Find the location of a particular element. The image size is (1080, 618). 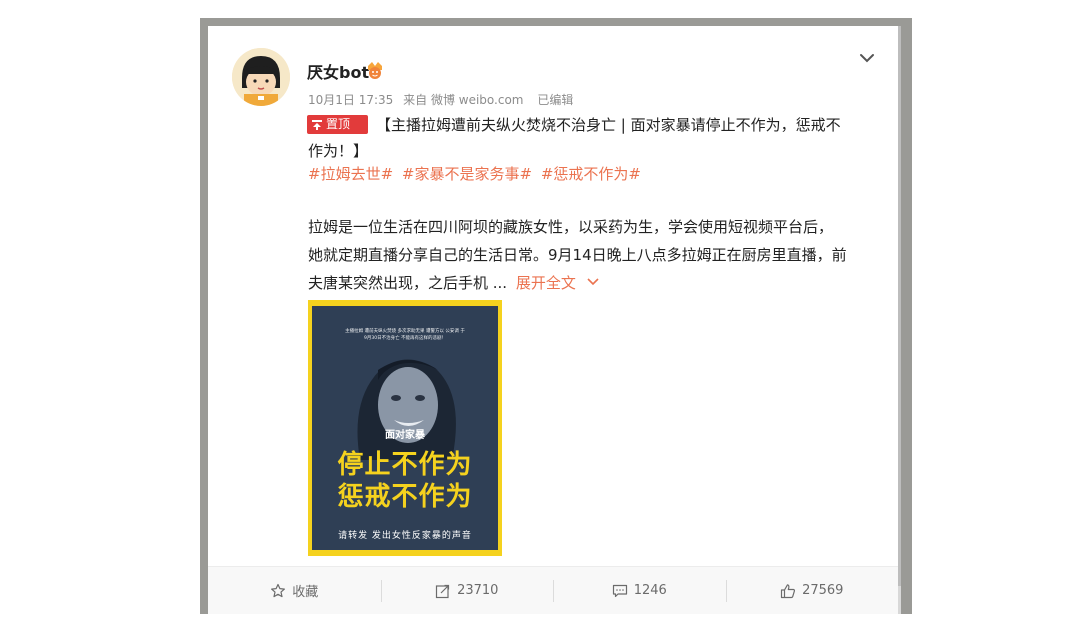

post-source: 来自 微博 weibo.com is located at coordinates (463, 100).